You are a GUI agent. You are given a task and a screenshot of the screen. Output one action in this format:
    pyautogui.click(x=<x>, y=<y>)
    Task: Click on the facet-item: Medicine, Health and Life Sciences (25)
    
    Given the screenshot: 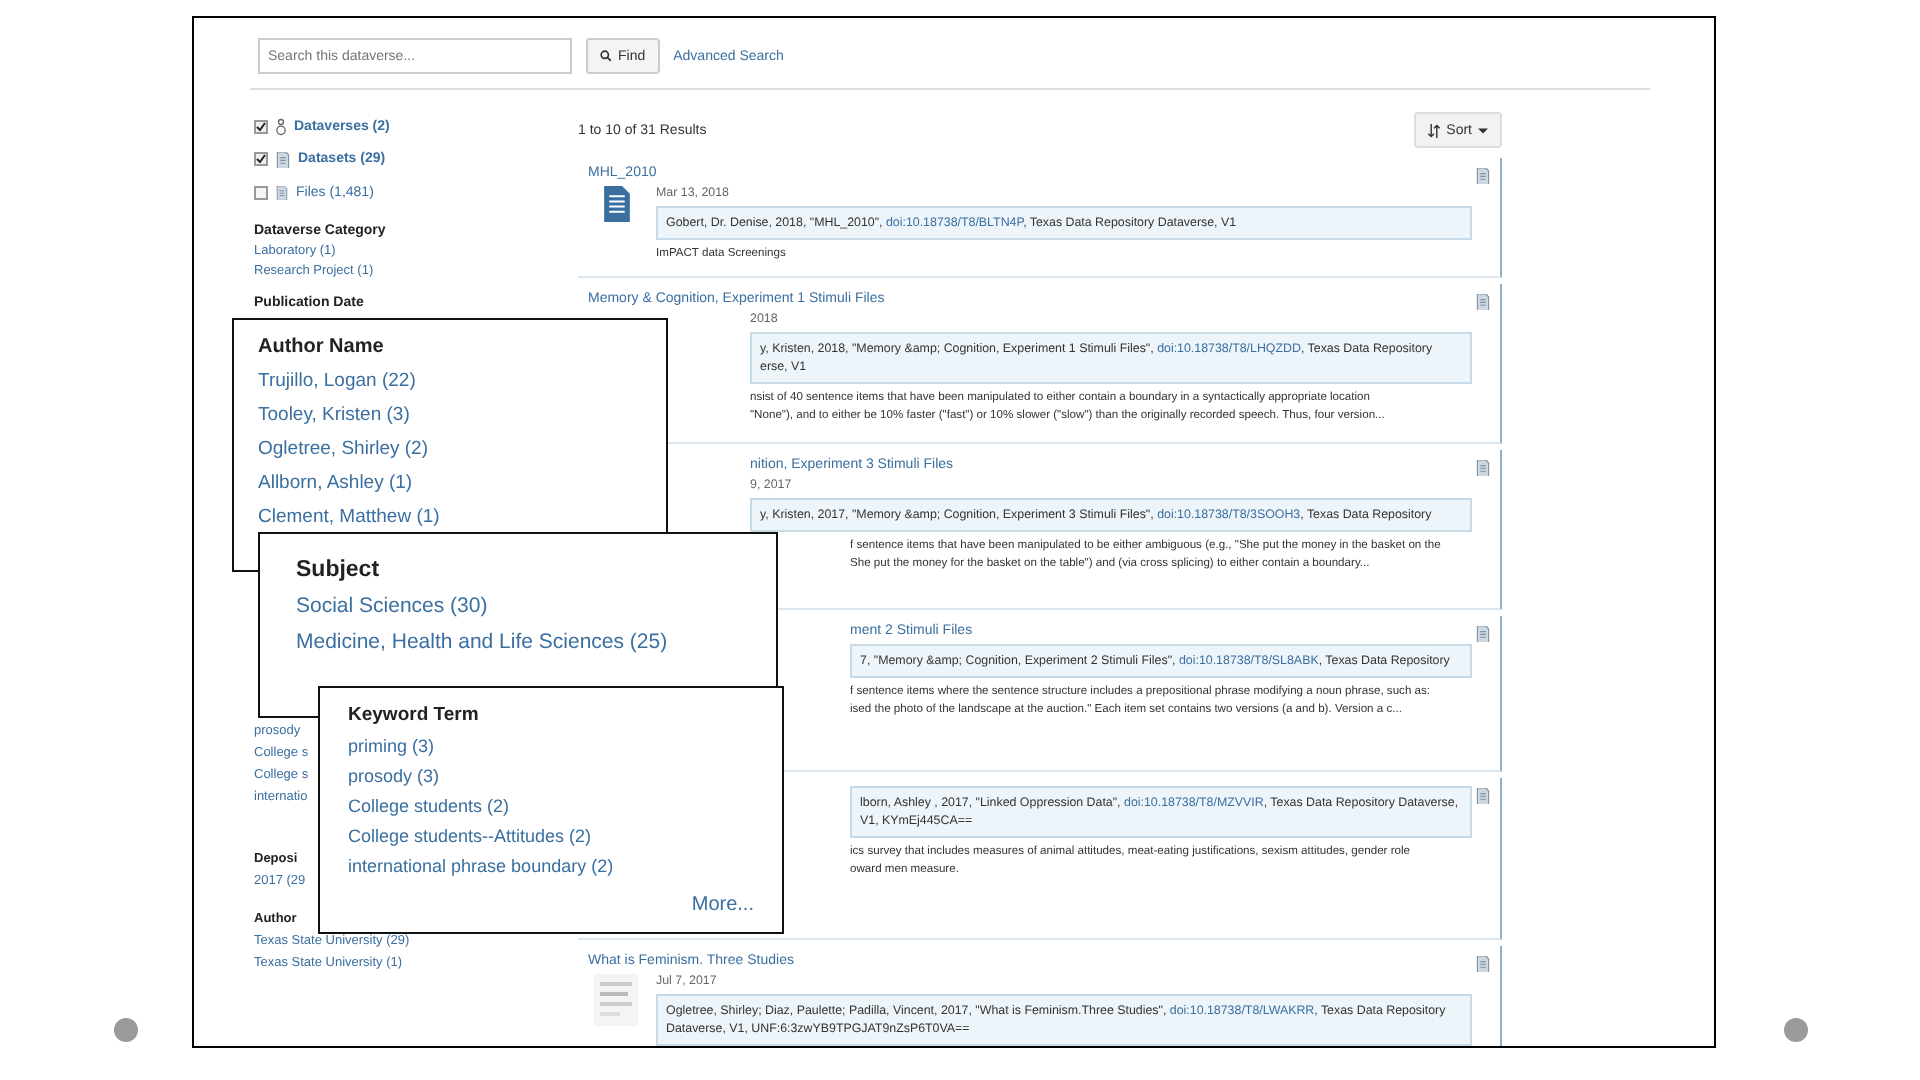 What is the action you would take?
    pyautogui.click(x=482, y=642)
    